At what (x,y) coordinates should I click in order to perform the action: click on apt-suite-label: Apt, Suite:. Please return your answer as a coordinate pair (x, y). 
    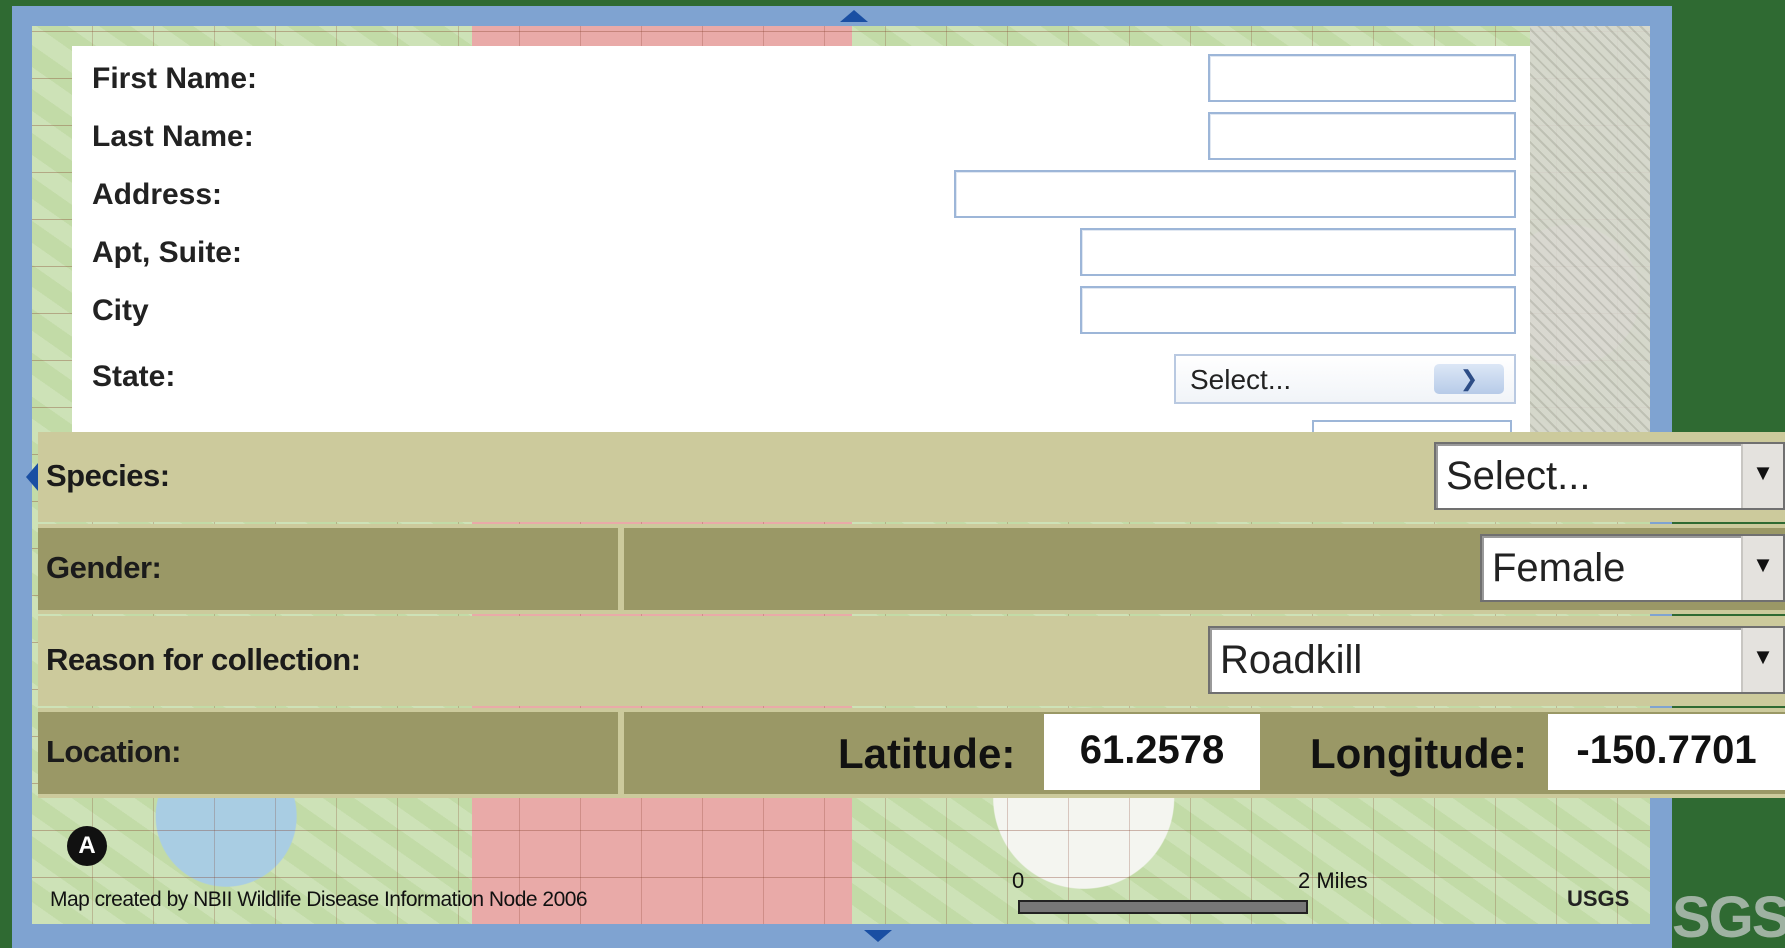
    Looking at the image, I should click on (167, 252).